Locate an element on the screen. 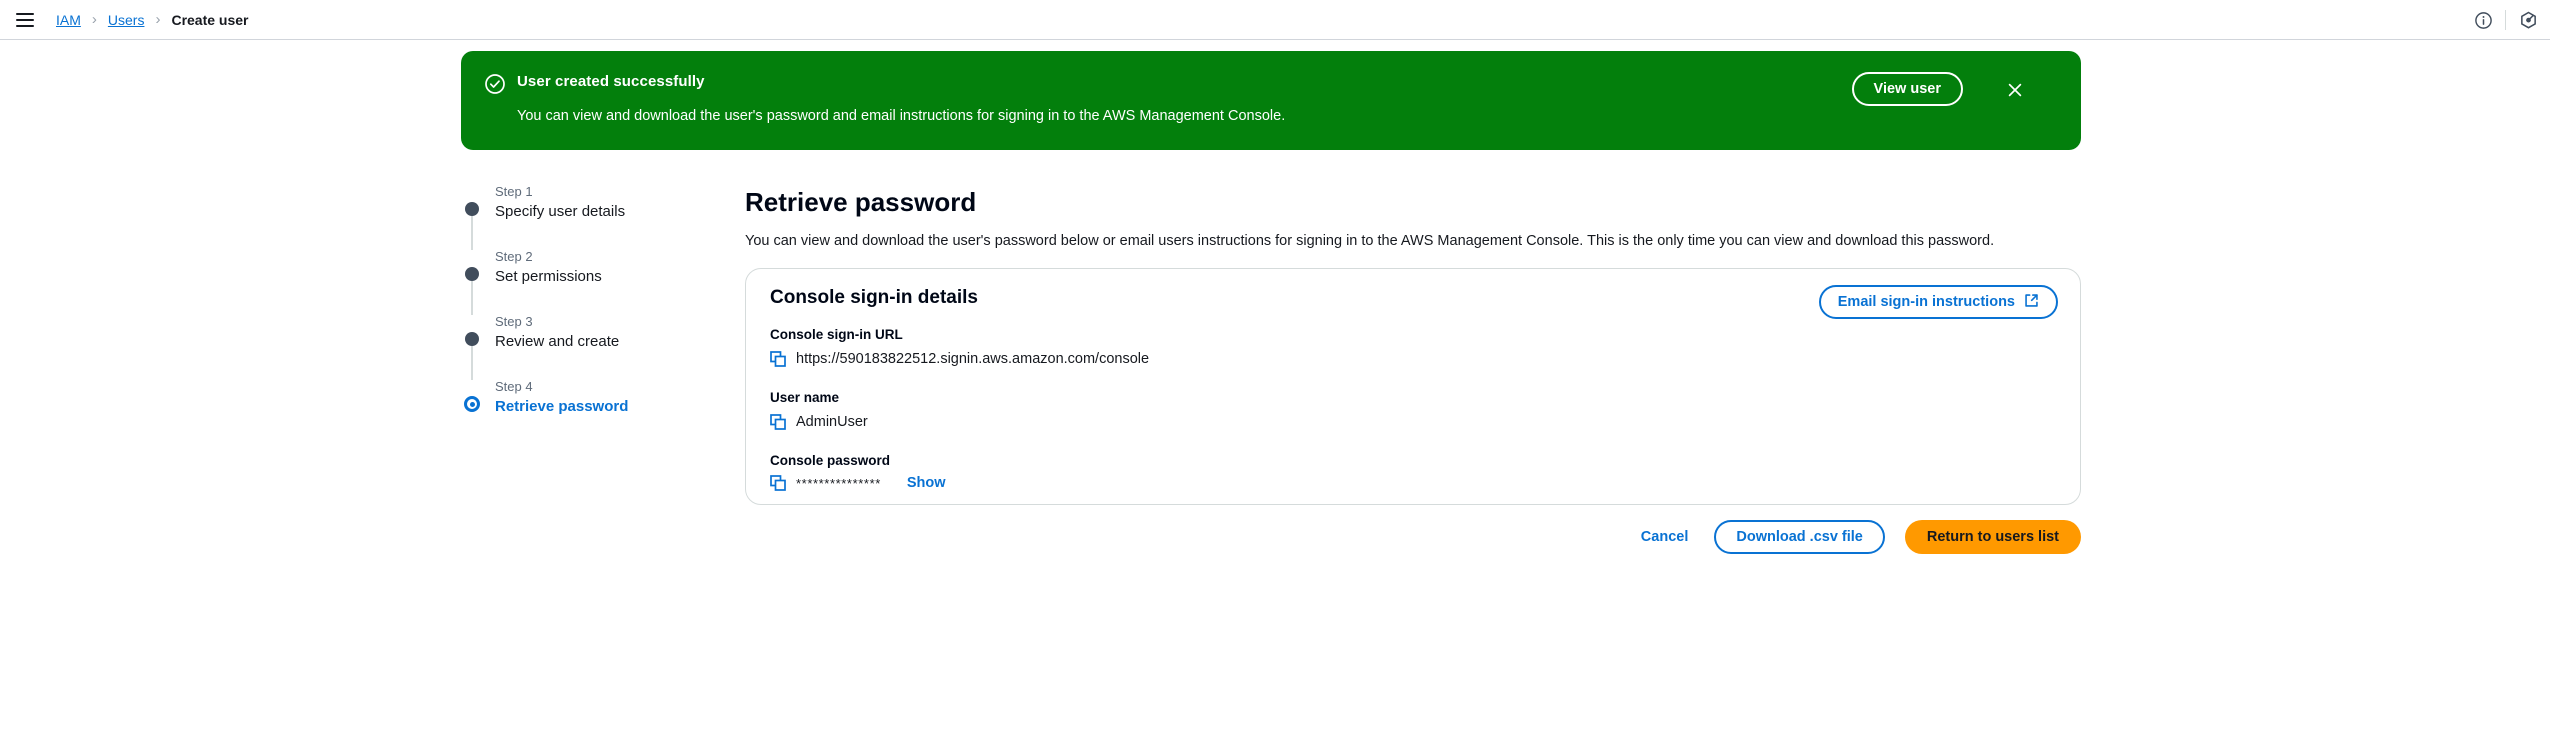  topbar-right-icons is located at coordinates (2505, 20).